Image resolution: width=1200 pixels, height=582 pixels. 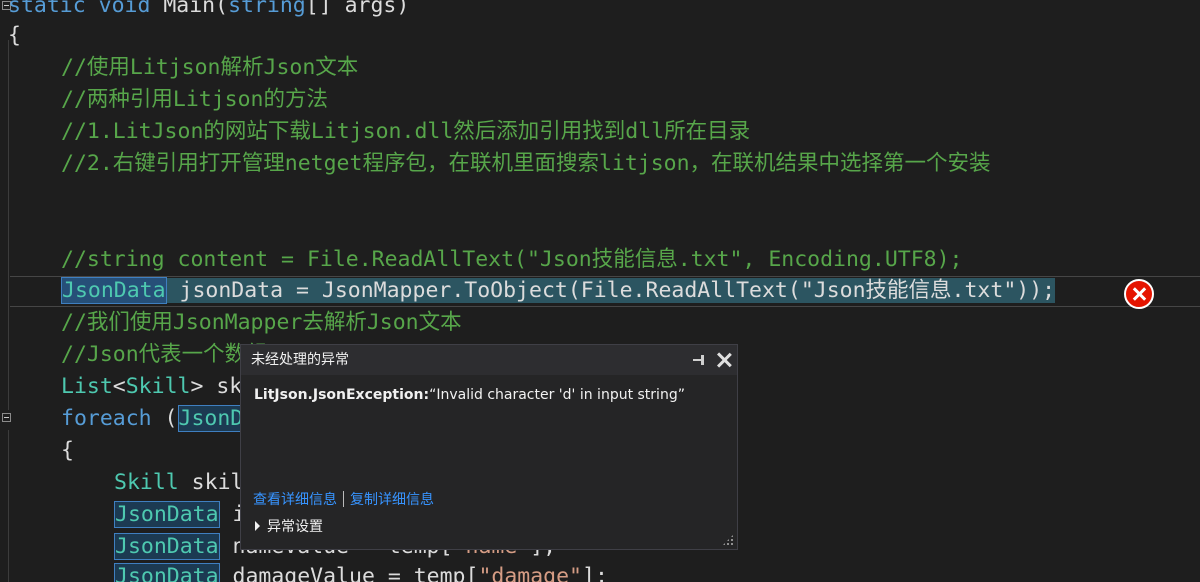 What do you see at coordinates (151, 387) in the screenshot?
I see `code-line-list: List<Skill> sk` at bounding box center [151, 387].